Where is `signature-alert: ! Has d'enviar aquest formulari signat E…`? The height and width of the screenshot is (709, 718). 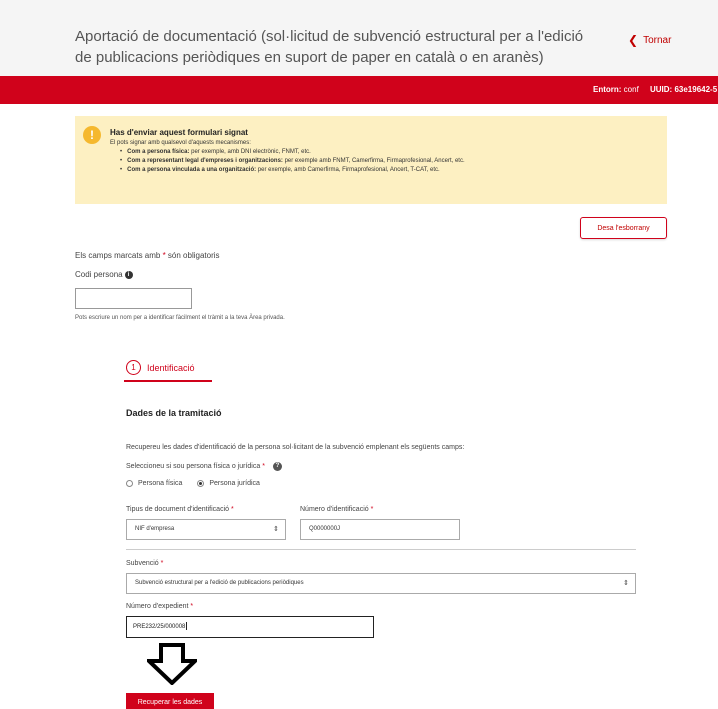 signature-alert: ! Has d'enviar aquest formulari signat E… is located at coordinates (371, 160).